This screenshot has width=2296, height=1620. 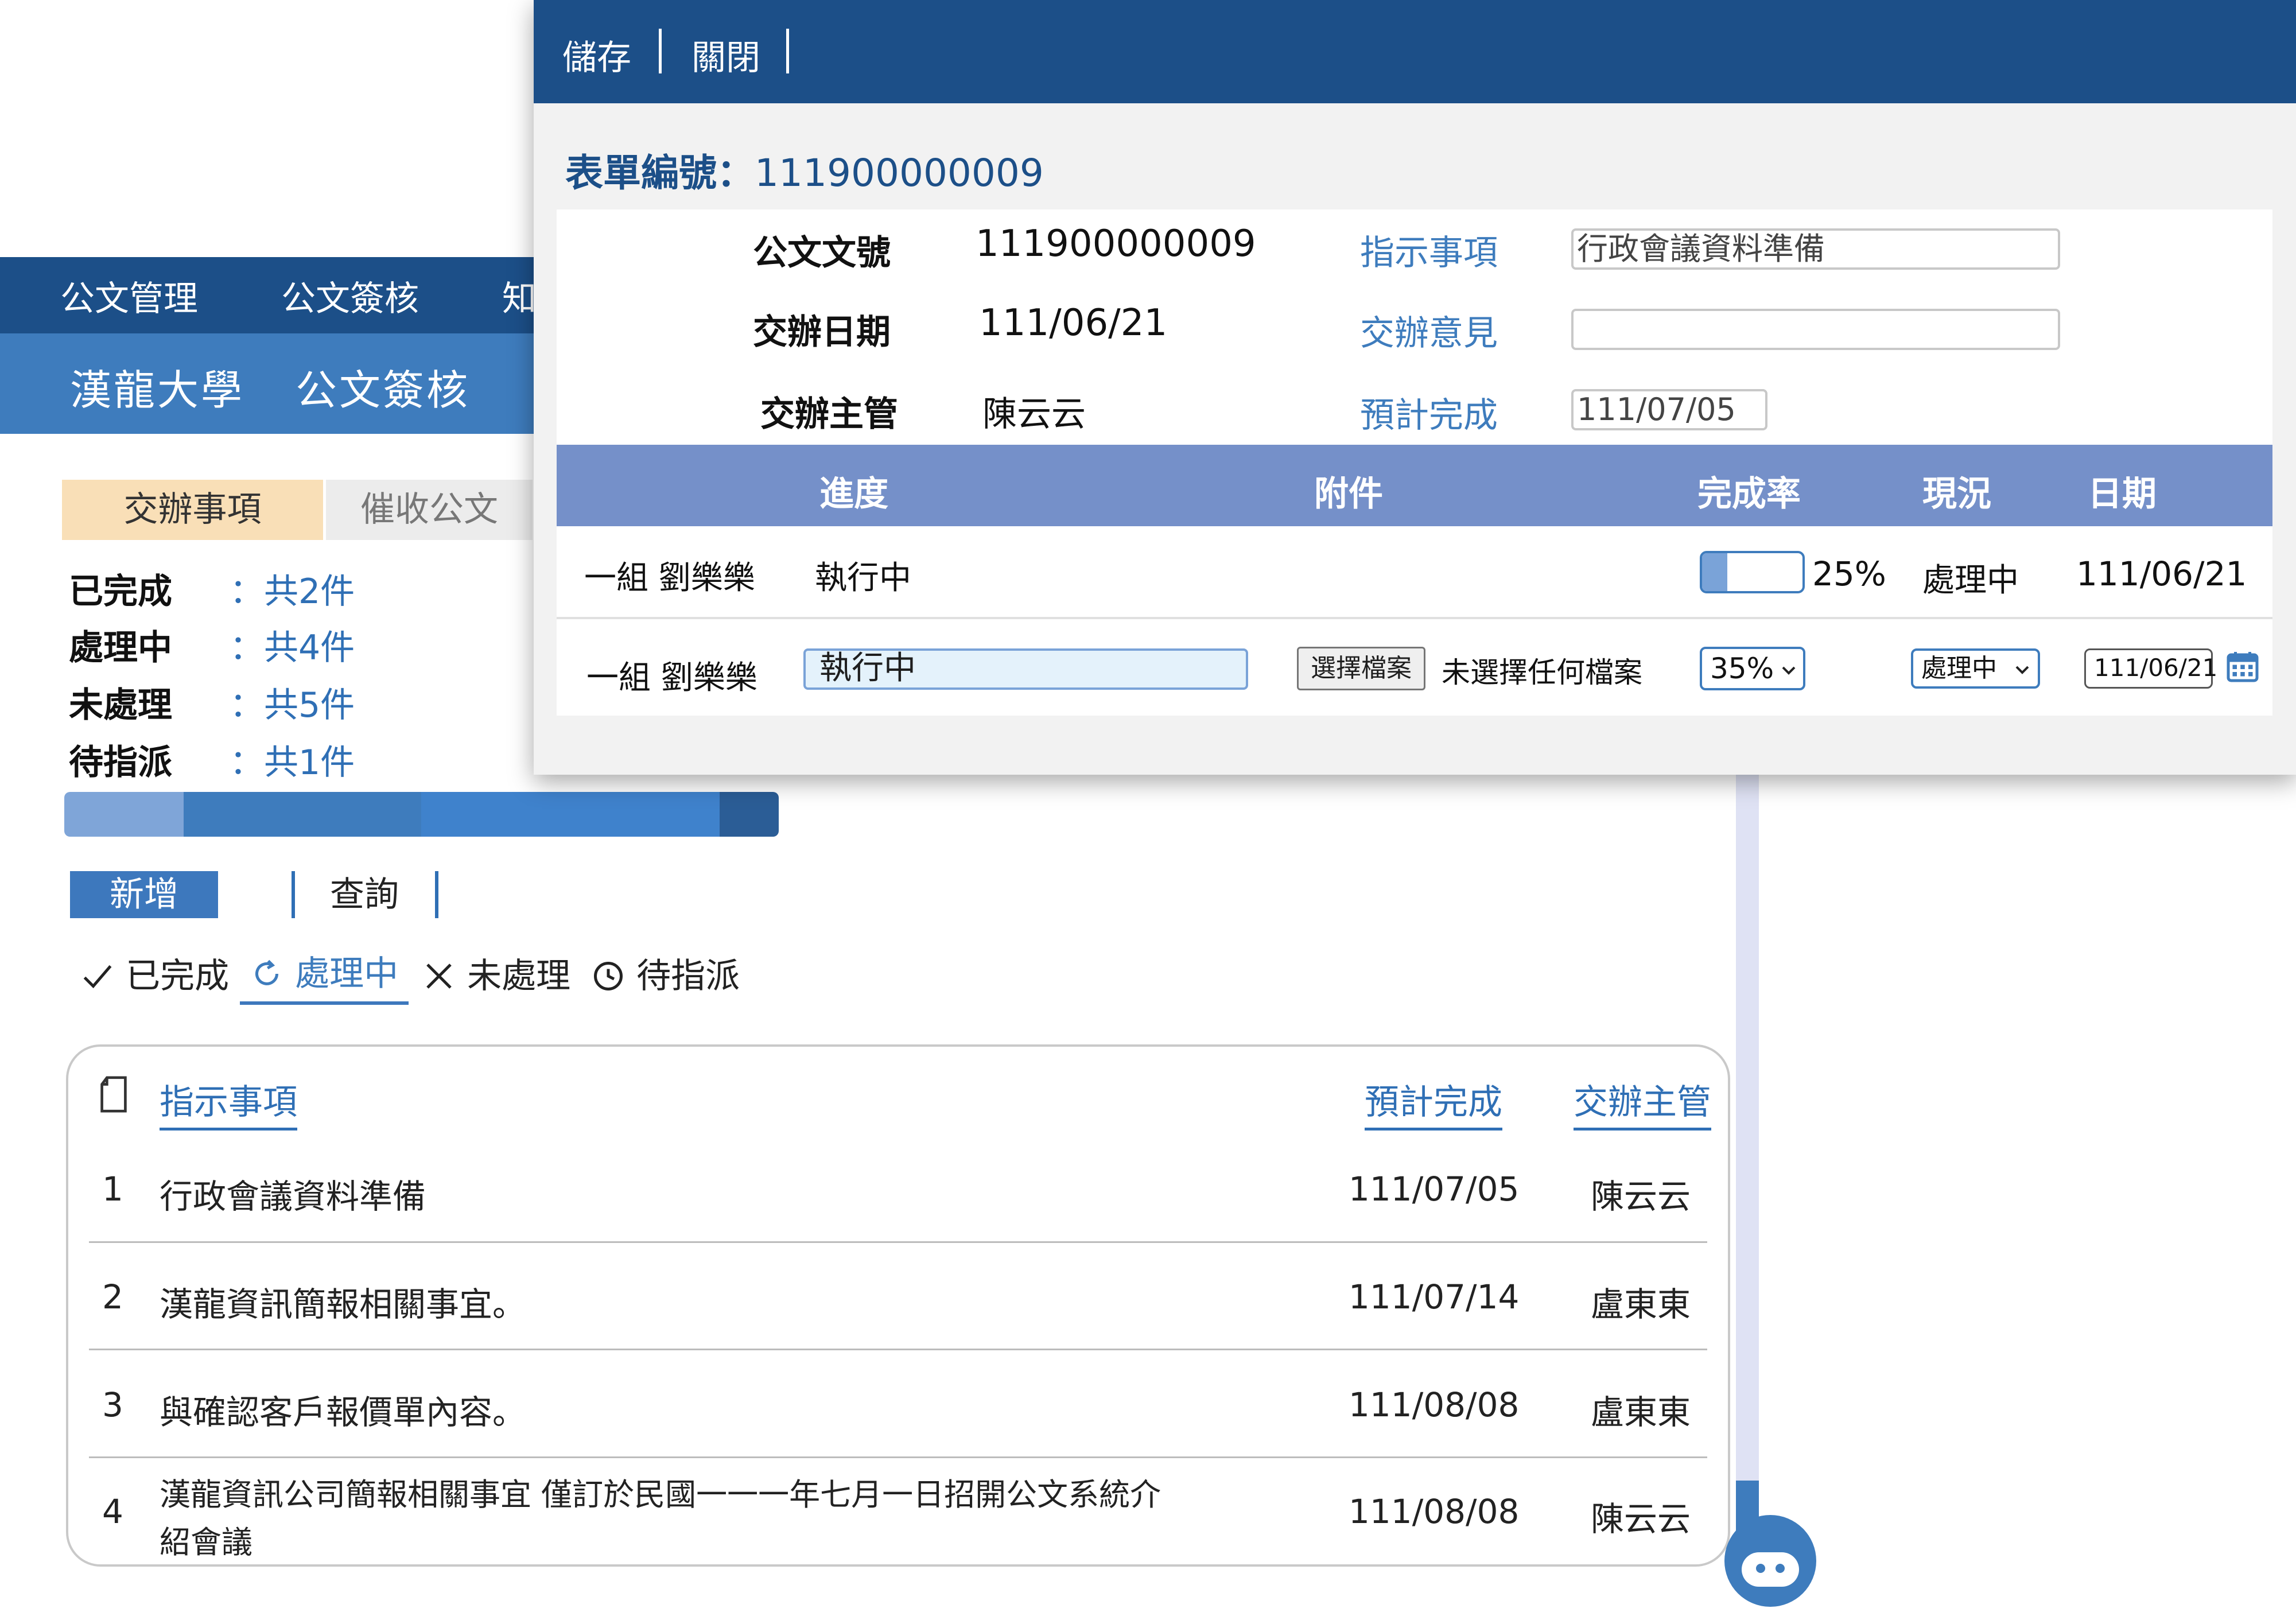 I want to click on tab-collect-docs: 催收公文, so click(x=429, y=510).